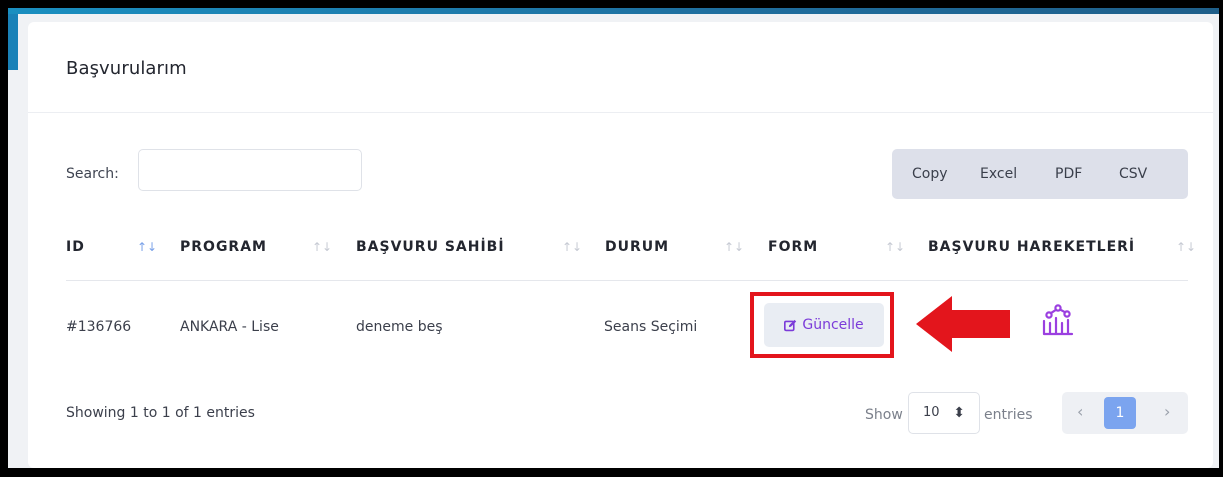 This screenshot has width=1223, height=477. What do you see at coordinates (998, 174) in the screenshot?
I see `excel-button: Excel` at bounding box center [998, 174].